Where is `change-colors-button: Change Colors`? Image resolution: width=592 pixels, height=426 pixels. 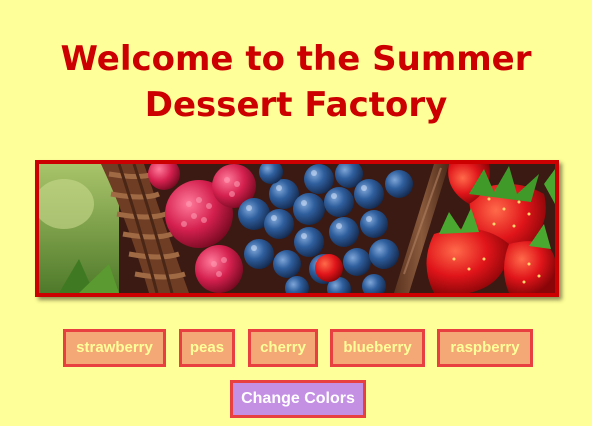 change-colors-button: Change Colors is located at coordinates (298, 399).